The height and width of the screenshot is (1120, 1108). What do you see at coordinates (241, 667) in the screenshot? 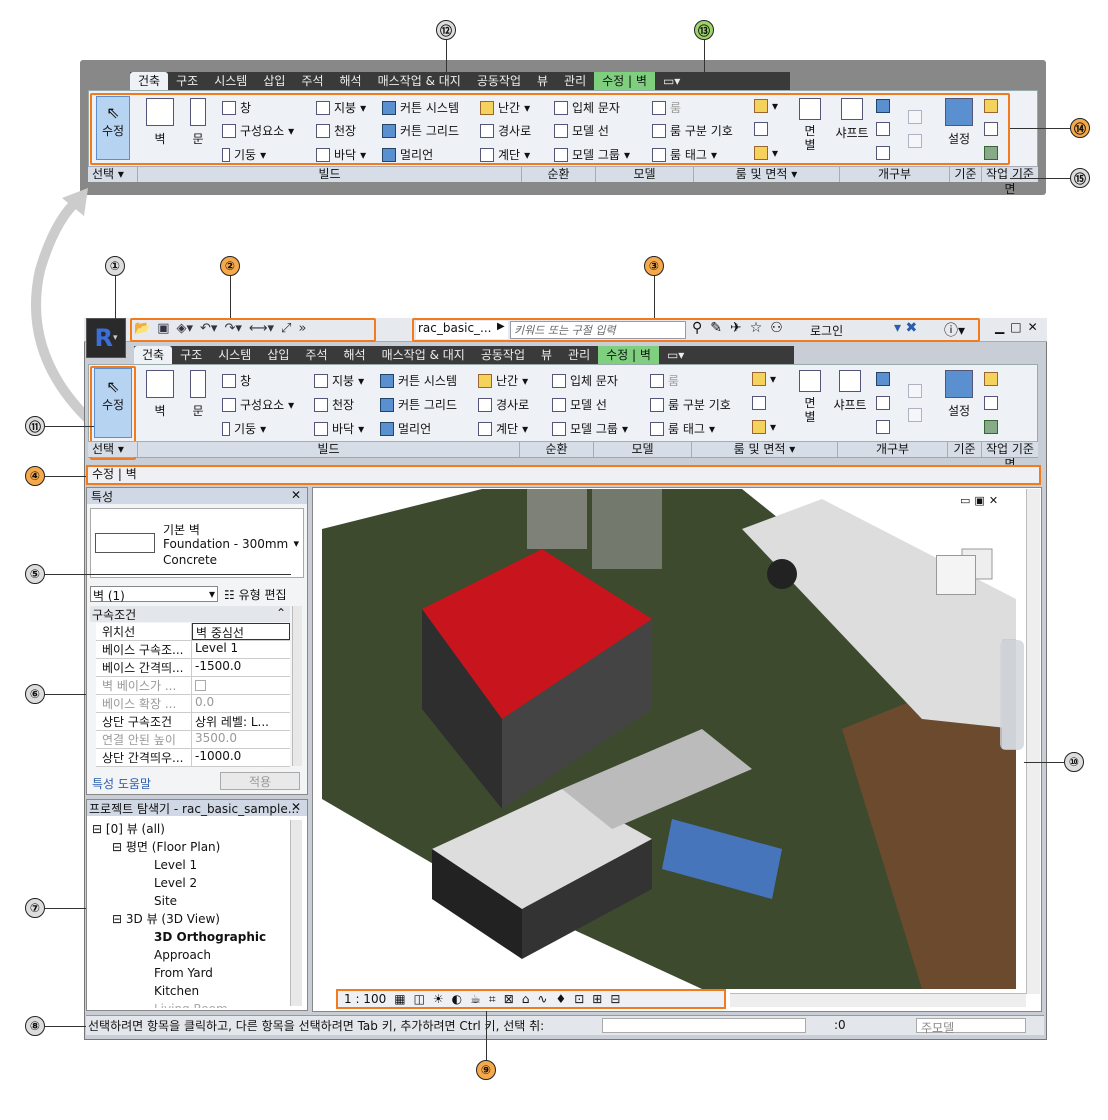
I see `prop-value: -1500.0` at bounding box center [241, 667].